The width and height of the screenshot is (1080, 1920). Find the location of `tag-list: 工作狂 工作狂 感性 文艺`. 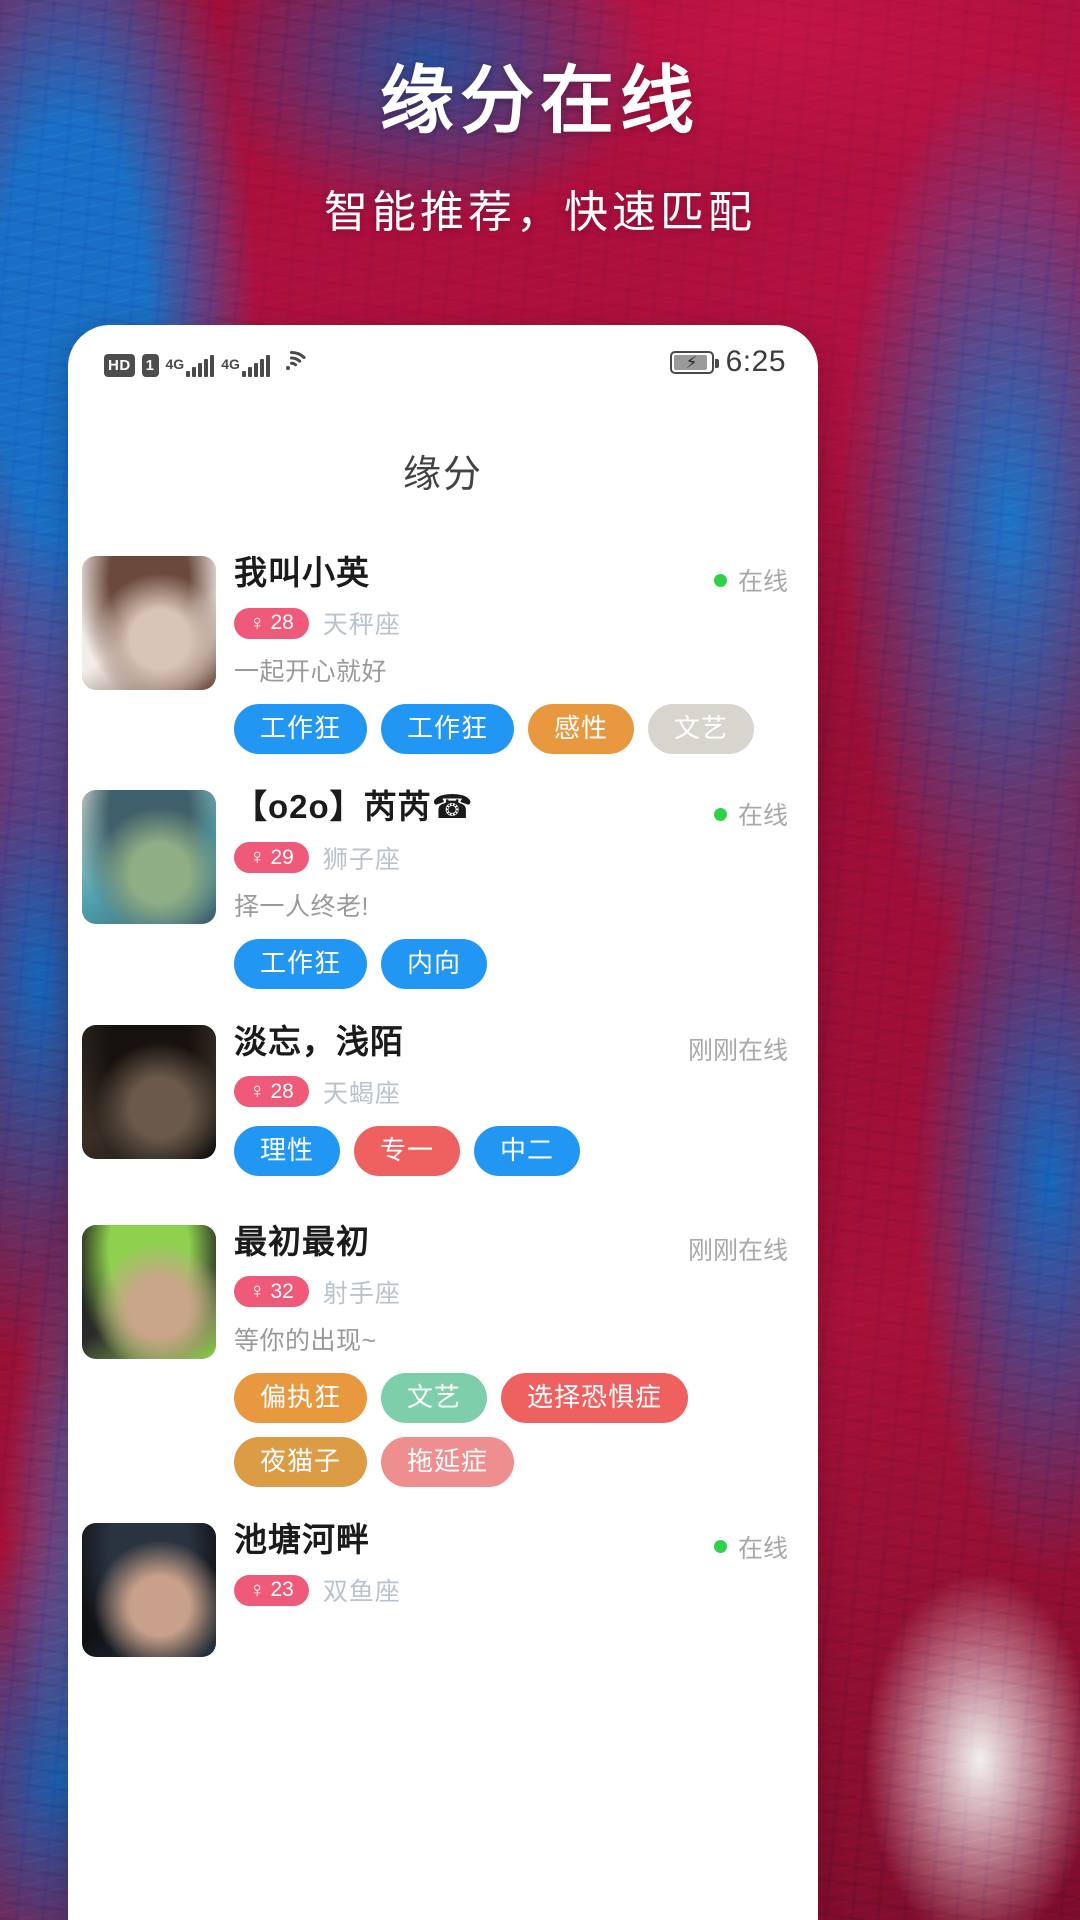

tag-list: 工作狂 工作狂 感性 文艺 is located at coordinates (511, 729).